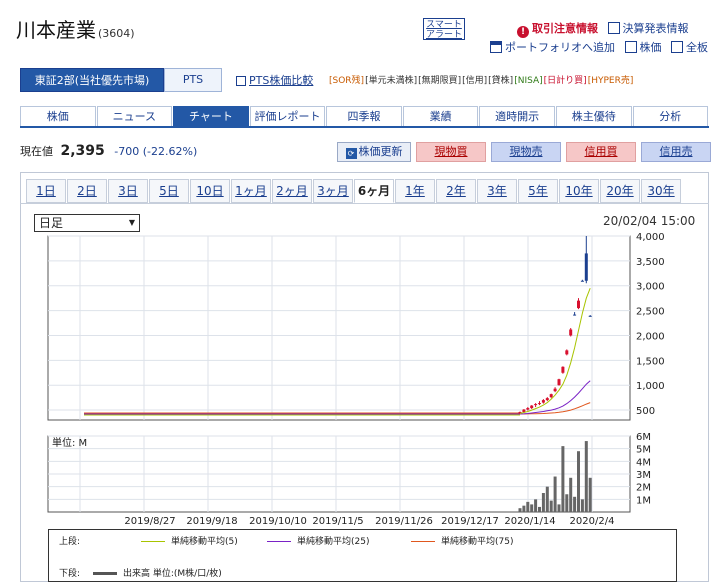  What do you see at coordinates (643, 450) in the screenshot?
I see `volume-tick-label: 5M` at bounding box center [643, 450].